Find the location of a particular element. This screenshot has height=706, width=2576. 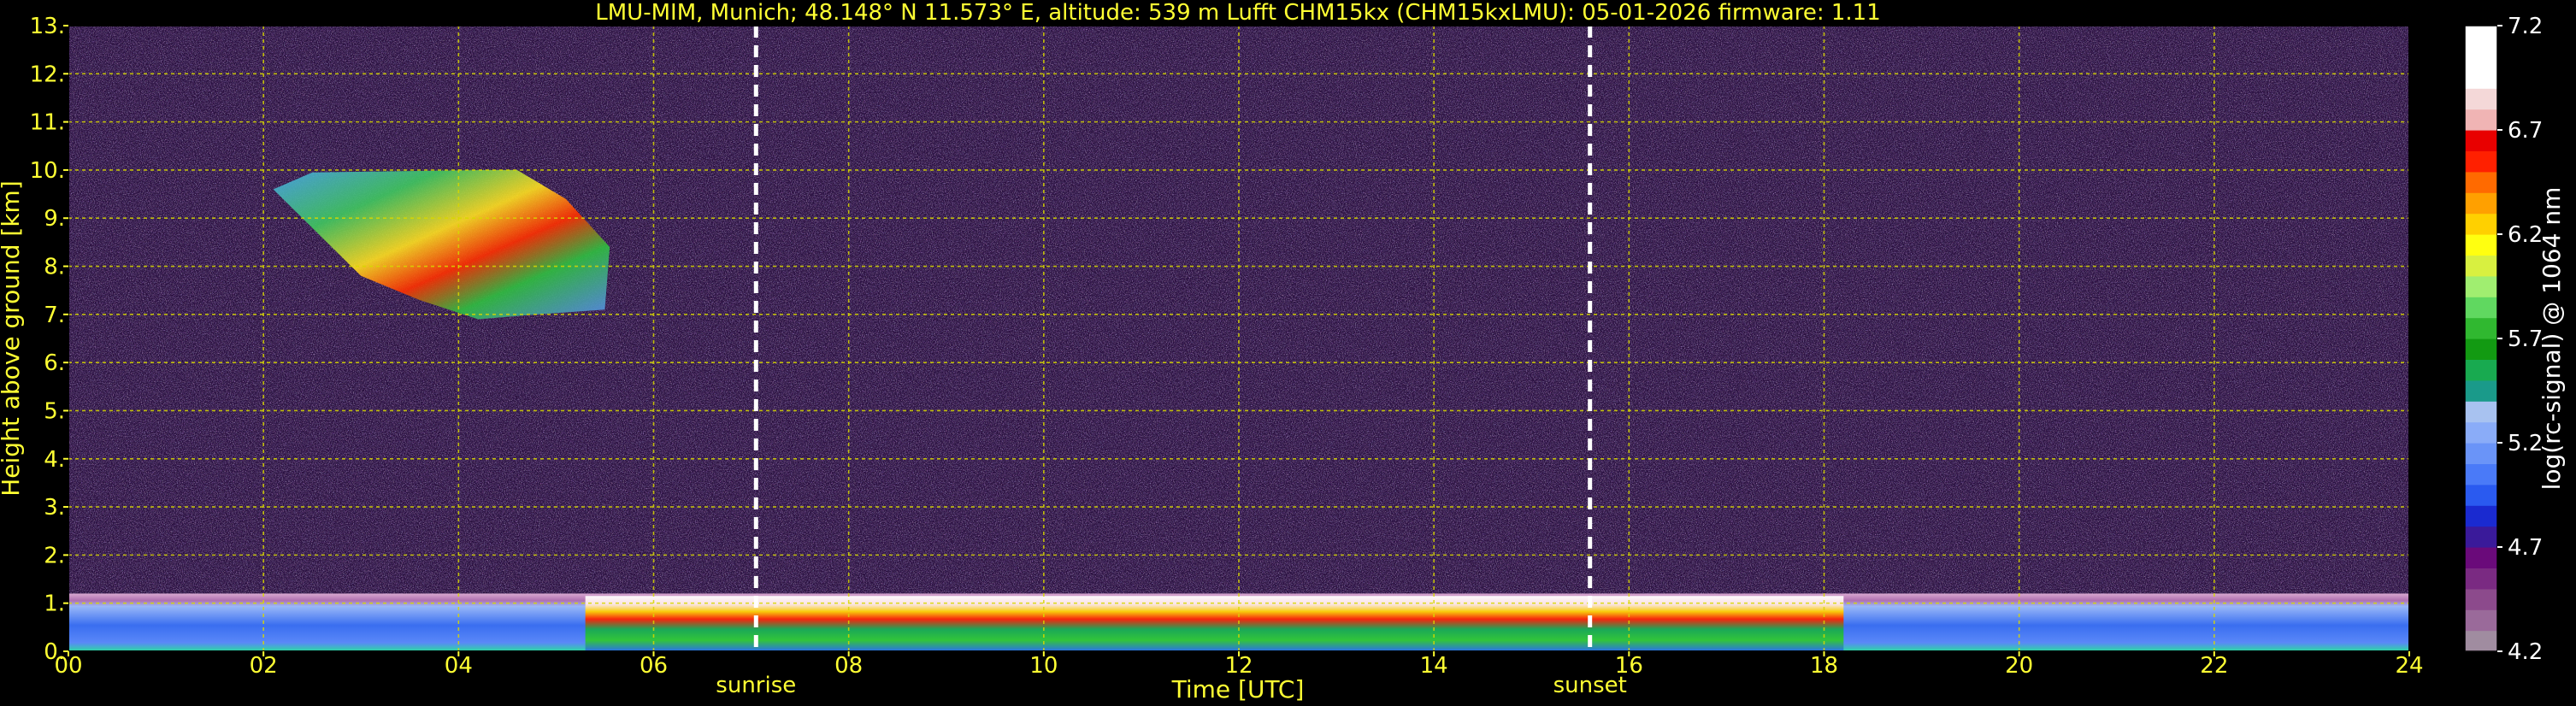

y-tick-label: 10. is located at coordinates (47, 171).